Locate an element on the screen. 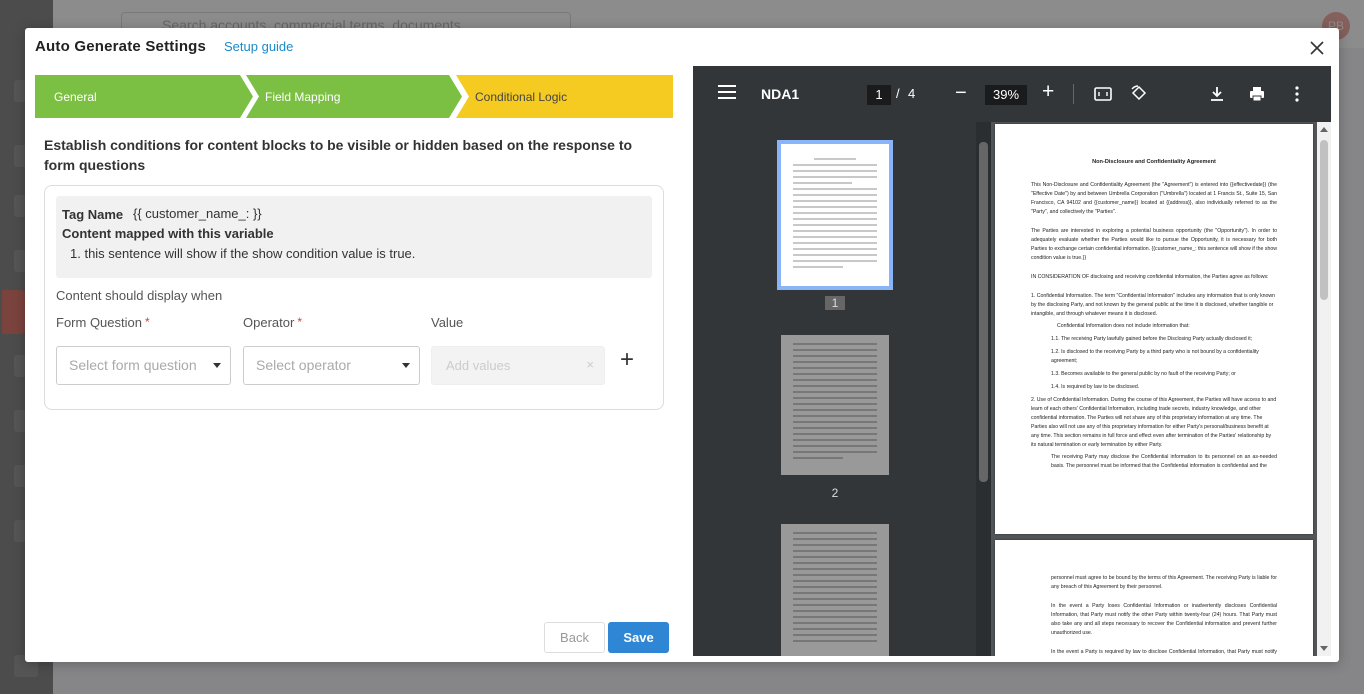 Image resolution: width=1364 pixels, height=694 pixels. value-label: Value is located at coordinates (447, 322).